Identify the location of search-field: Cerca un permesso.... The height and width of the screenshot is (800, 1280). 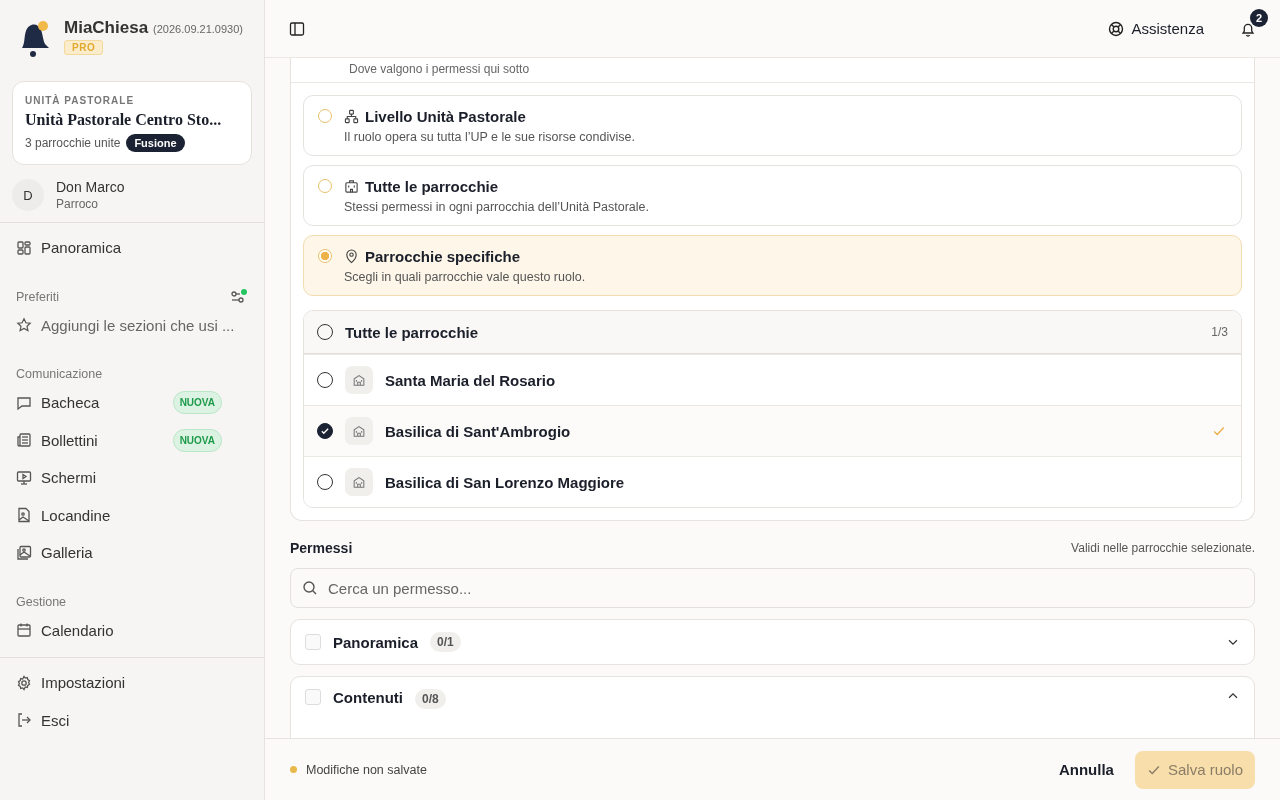
(772, 588).